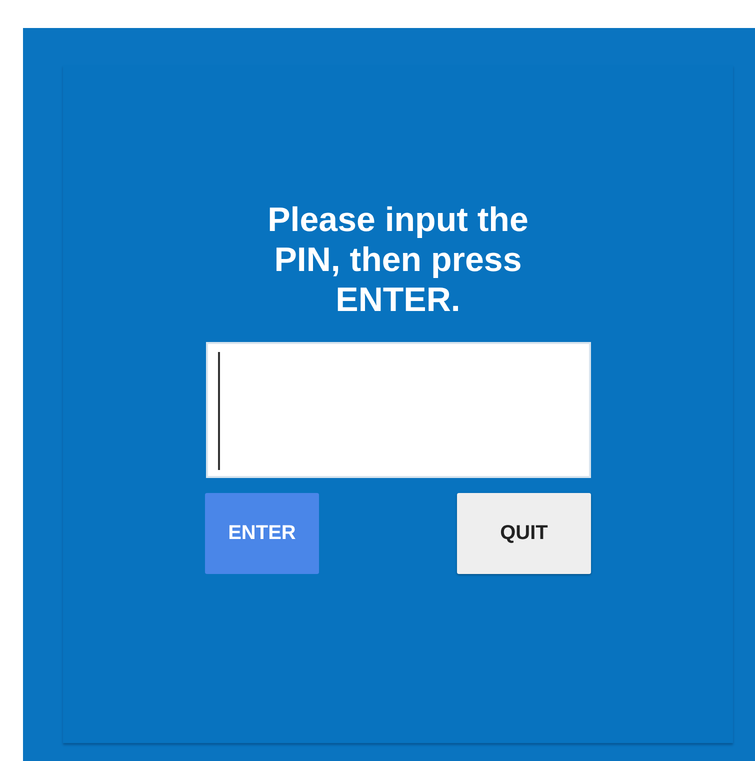 The image size is (755, 761). Describe the element at coordinates (524, 533) in the screenshot. I see `quit-button: QUIT` at that location.